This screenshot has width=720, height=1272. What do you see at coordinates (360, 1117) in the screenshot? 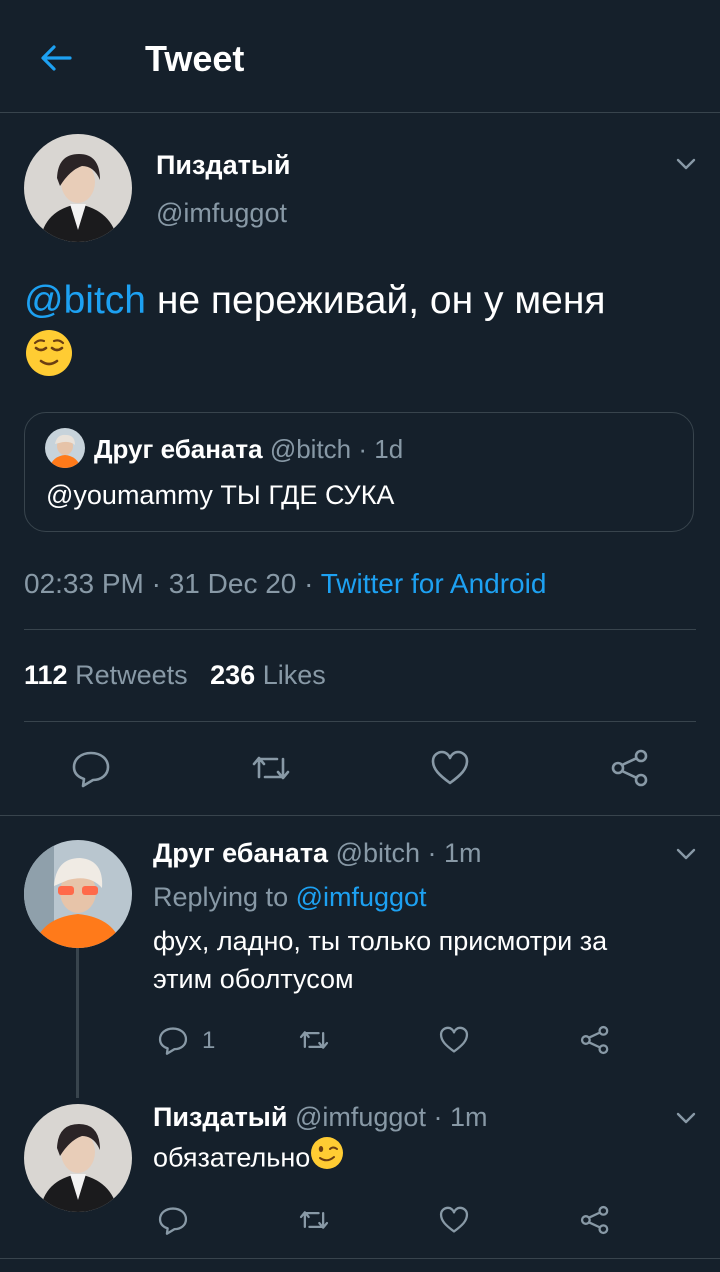
I see `reply-author-handle: @imfuggot` at bounding box center [360, 1117].